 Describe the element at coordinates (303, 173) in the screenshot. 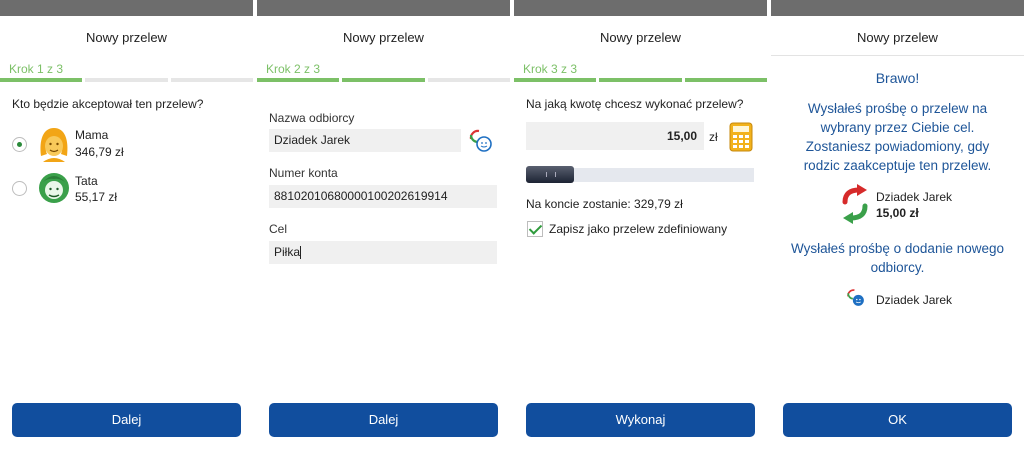

I see `account-number-label: Numer konta` at that location.